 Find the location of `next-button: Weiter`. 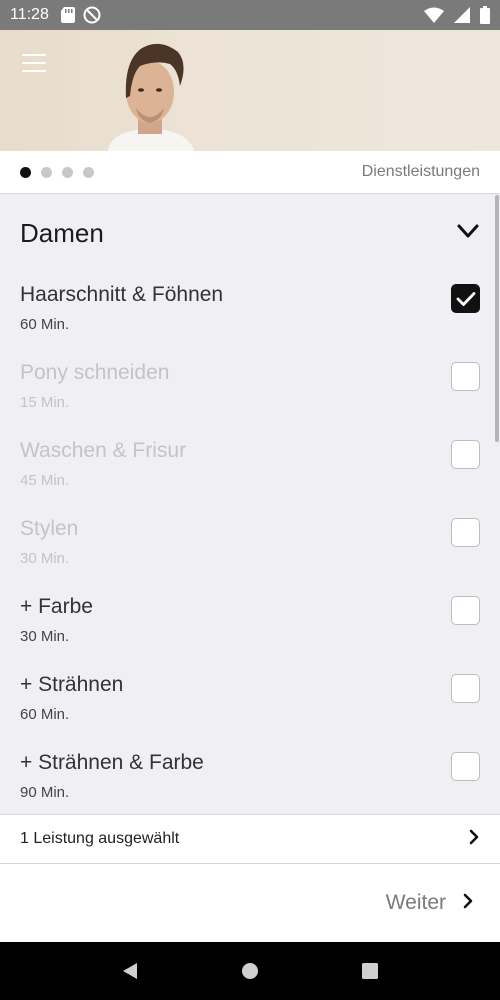

next-button: Weiter is located at coordinates (430, 903).